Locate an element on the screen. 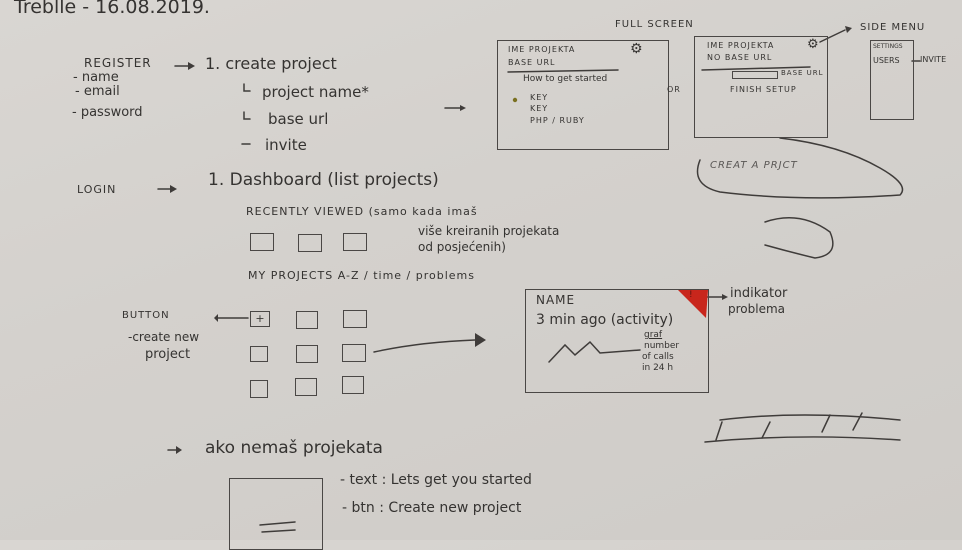 The image size is (962, 550). substep-base-url: base url is located at coordinates (298, 119).